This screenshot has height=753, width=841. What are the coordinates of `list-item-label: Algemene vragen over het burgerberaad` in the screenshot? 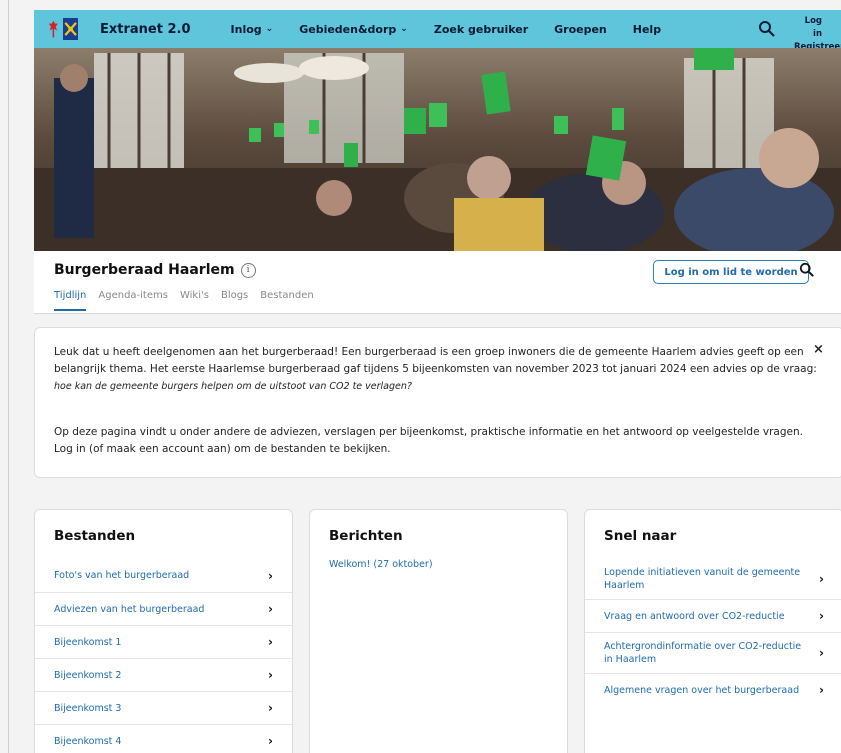 It's located at (702, 690).